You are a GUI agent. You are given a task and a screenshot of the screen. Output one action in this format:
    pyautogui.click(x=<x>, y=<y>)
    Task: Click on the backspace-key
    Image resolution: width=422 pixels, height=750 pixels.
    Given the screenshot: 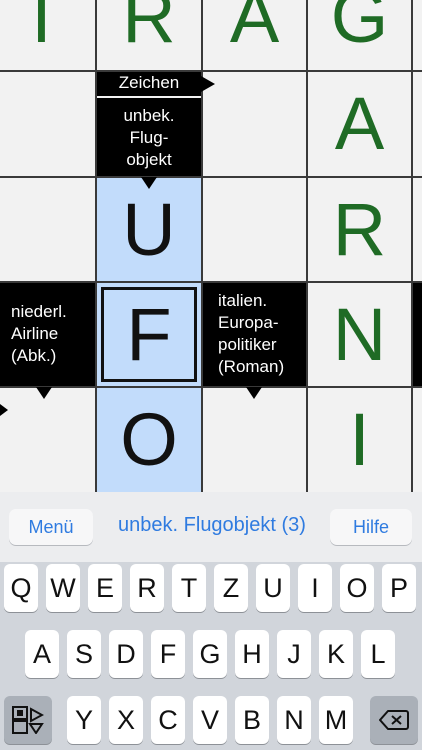 What is the action you would take?
    pyautogui.click(x=394, y=720)
    